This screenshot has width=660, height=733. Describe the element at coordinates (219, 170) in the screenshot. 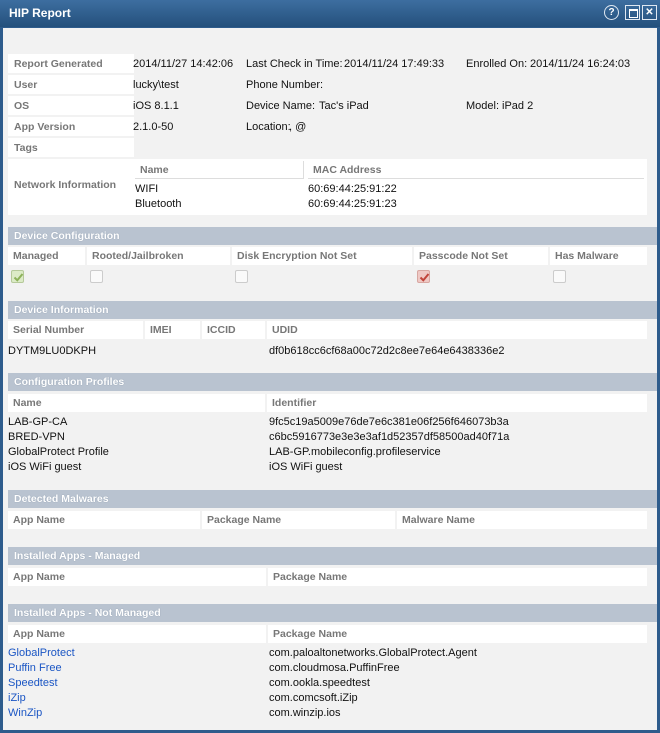

I see `network-header-name: Name` at that location.